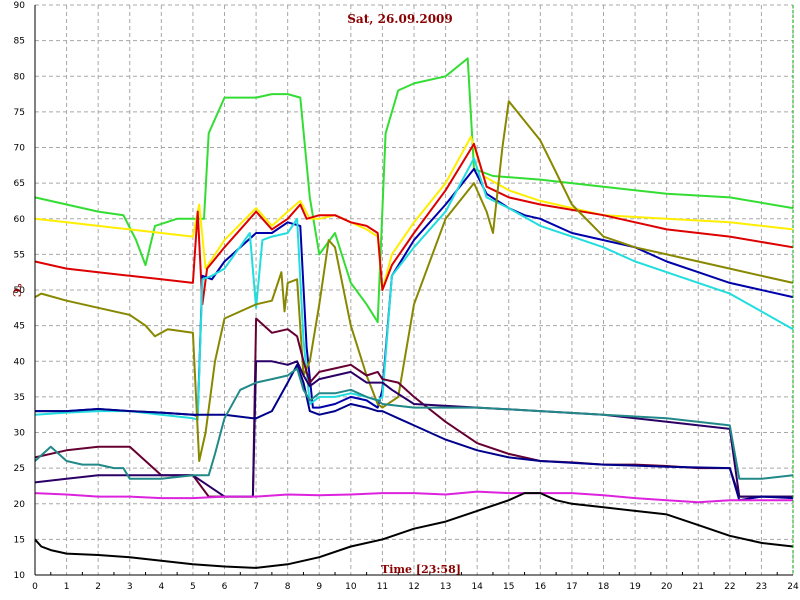 This screenshot has width=800, height=600. Describe the element at coordinates (19, 42) in the screenshot. I see `y-tick-label: 85` at that location.